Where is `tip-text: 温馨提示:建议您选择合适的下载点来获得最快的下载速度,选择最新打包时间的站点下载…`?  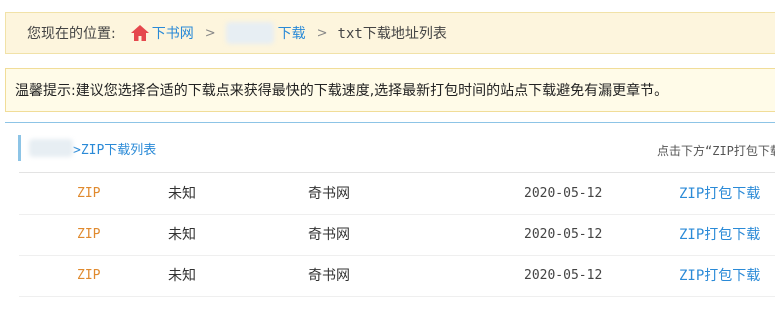 tip-text: 温馨提示:建议您选择合适的下载点来获得最快的下载速度,选择最新打包时间的站点下载… is located at coordinates (342, 91).